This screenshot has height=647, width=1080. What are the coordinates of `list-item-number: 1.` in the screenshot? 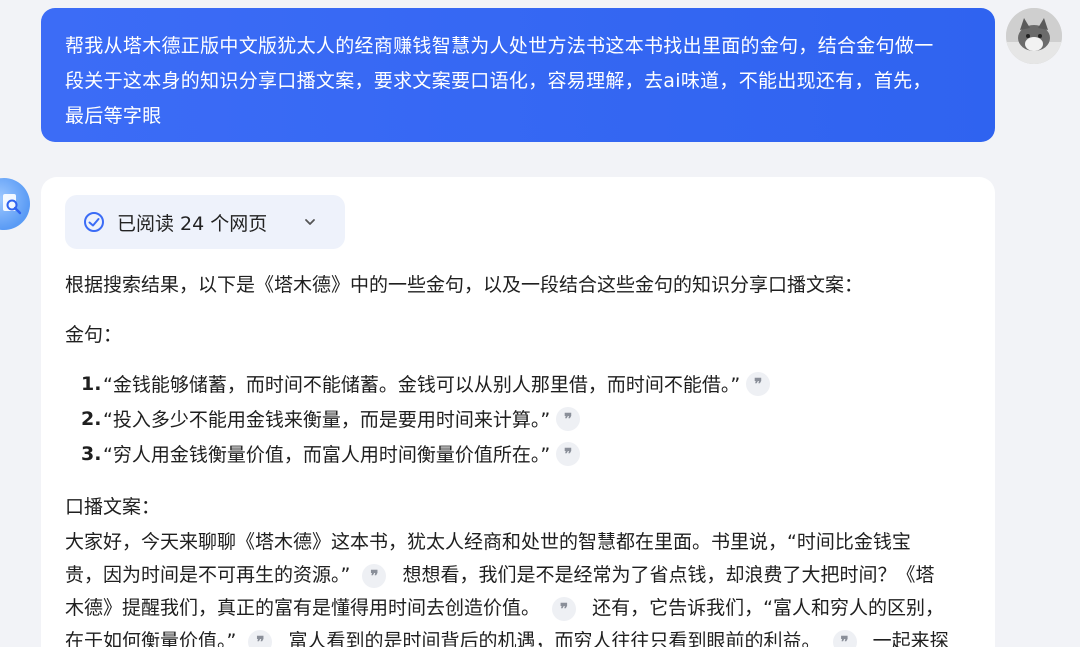 It's located at (91, 383).